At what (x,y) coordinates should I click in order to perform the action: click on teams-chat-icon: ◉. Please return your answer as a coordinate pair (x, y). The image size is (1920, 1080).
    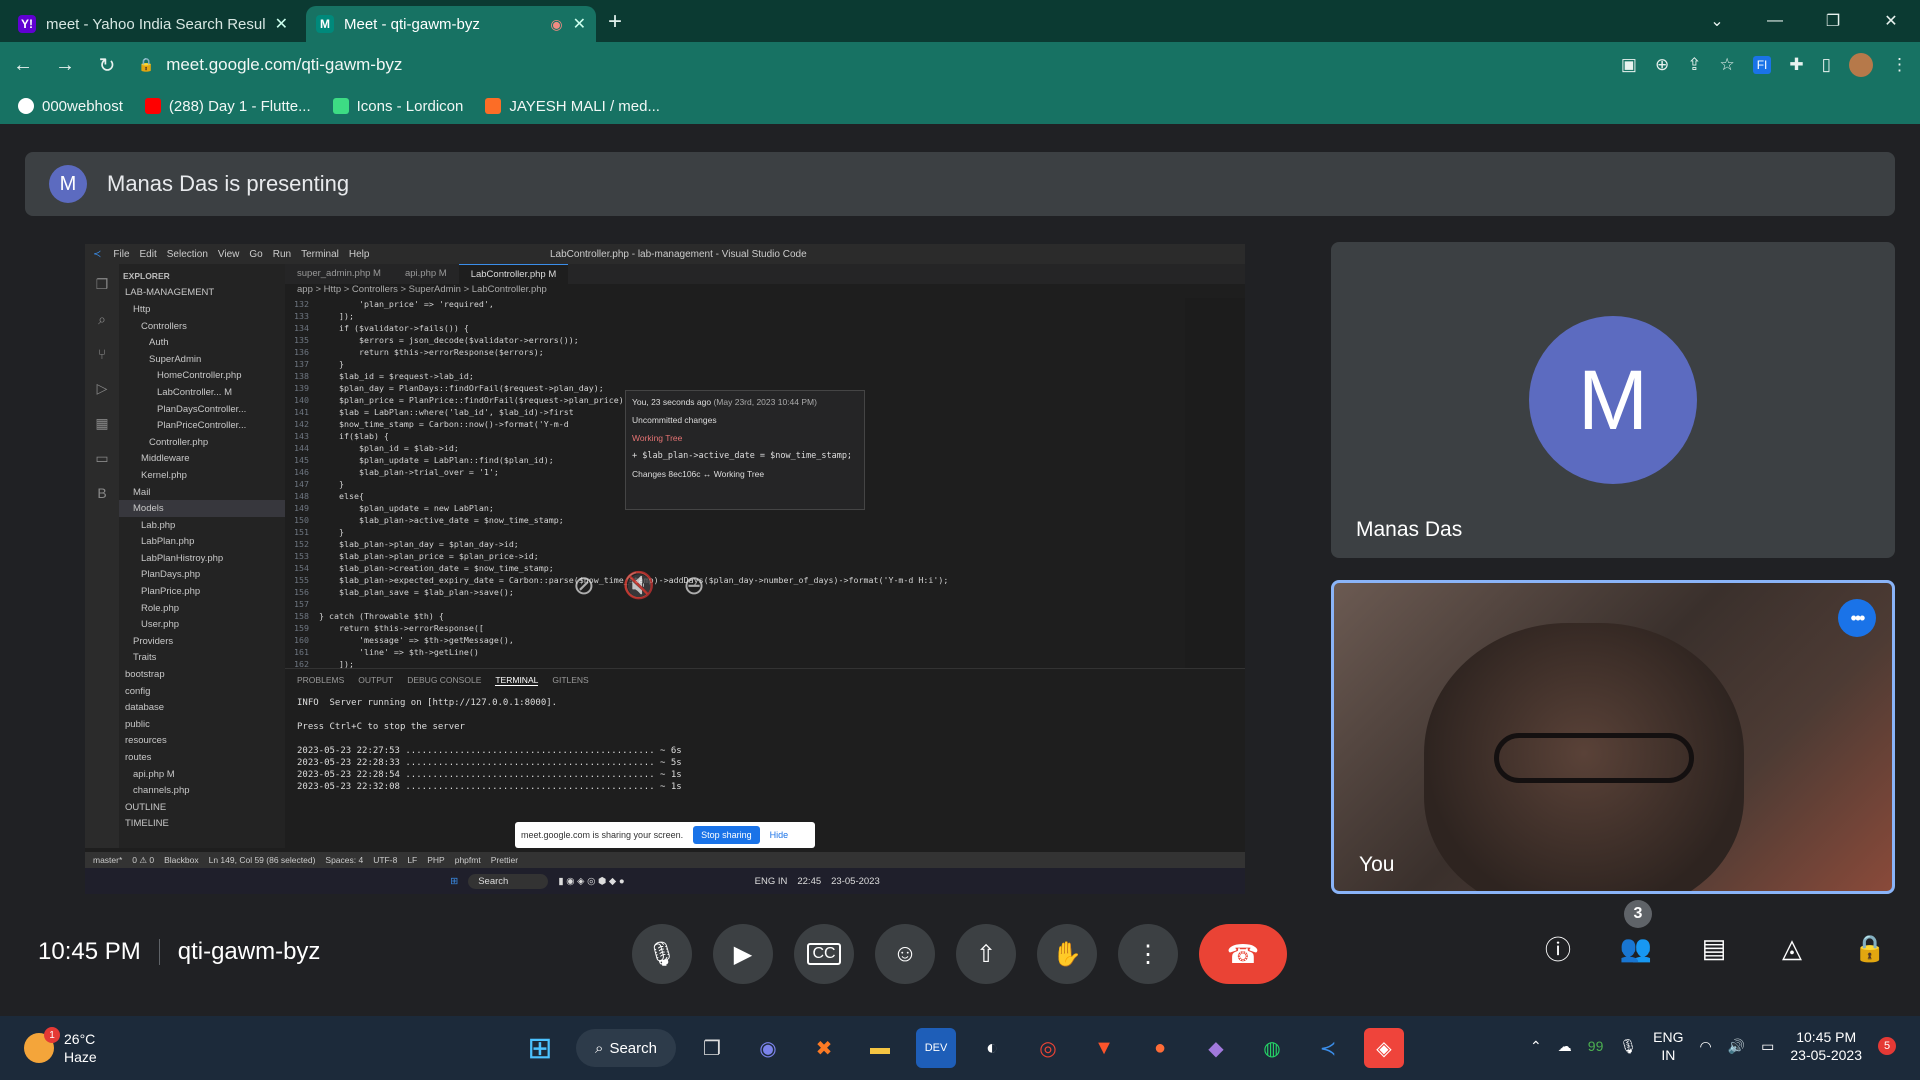
    Looking at the image, I should click on (768, 1048).